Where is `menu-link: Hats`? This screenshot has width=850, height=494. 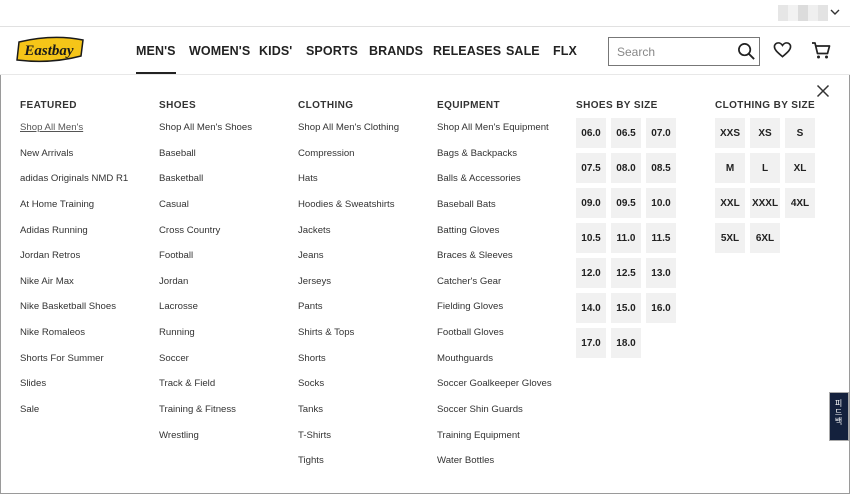
menu-link: Hats is located at coordinates (348, 185).